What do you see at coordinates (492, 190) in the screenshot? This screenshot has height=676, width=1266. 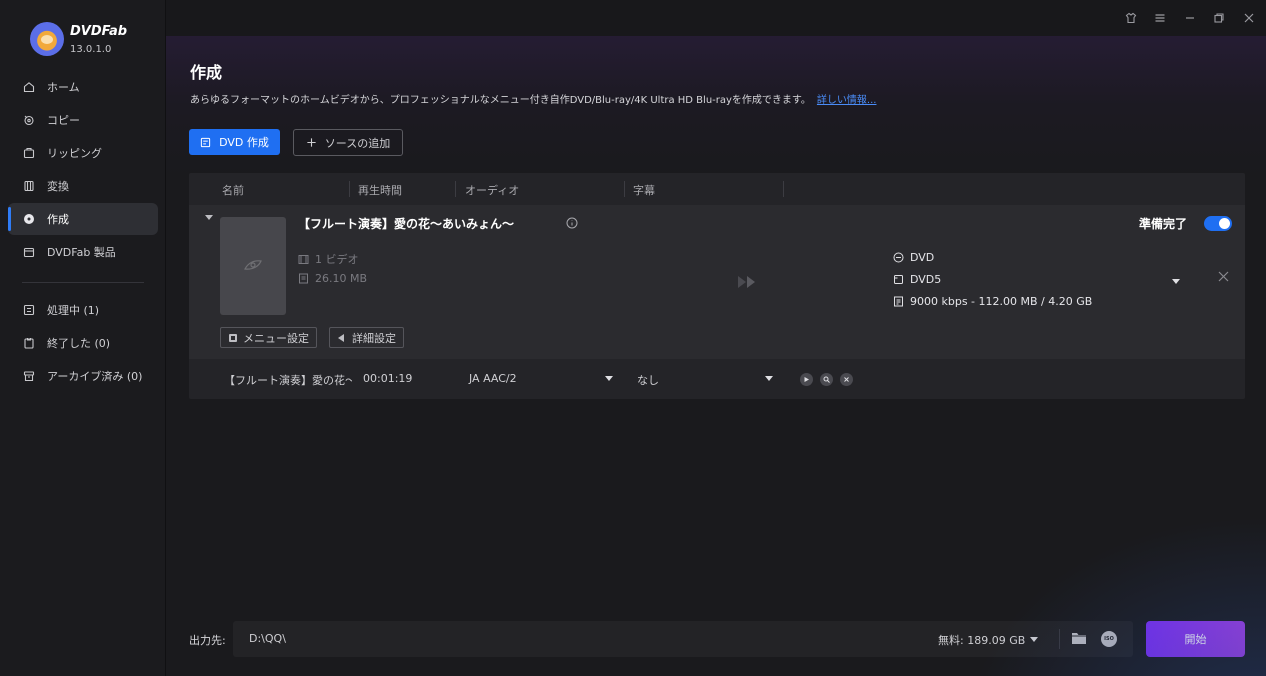 I see `column-header-audio: オーディオ` at bounding box center [492, 190].